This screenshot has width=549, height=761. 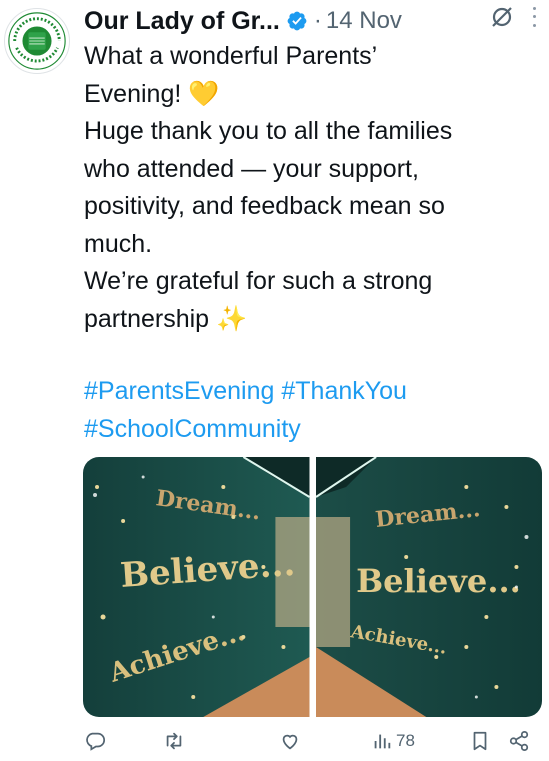 I want to click on like-icon, so click(x=290, y=741).